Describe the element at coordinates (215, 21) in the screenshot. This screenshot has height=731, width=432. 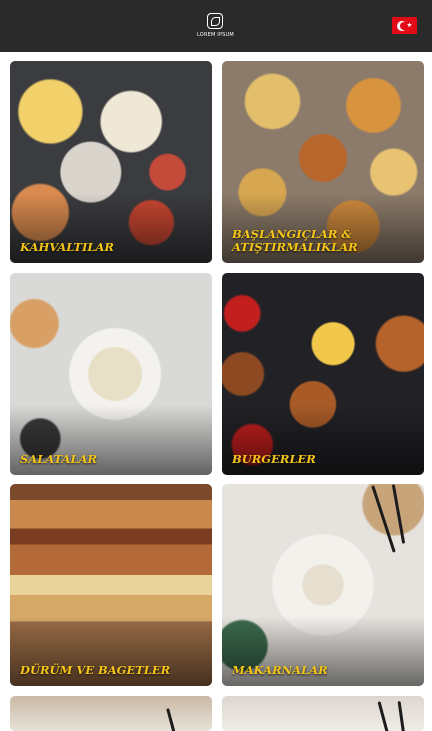
I see `leaf-logo-icon` at that location.